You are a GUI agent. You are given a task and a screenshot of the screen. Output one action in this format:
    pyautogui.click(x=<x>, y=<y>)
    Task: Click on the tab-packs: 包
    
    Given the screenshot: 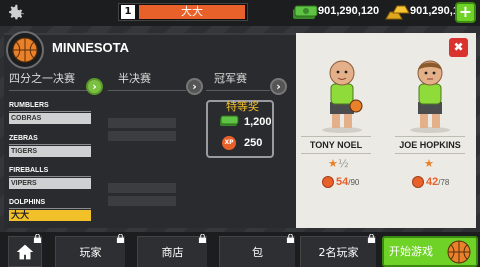 What is the action you would take?
    pyautogui.click(x=257, y=251)
    